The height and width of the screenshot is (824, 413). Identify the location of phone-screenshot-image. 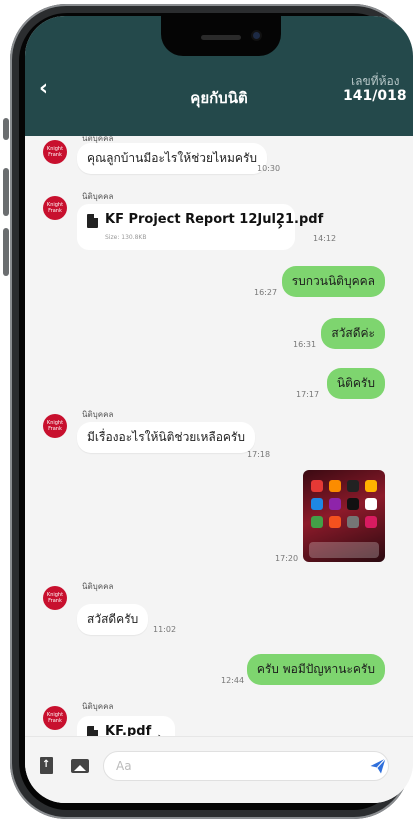
(344, 516).